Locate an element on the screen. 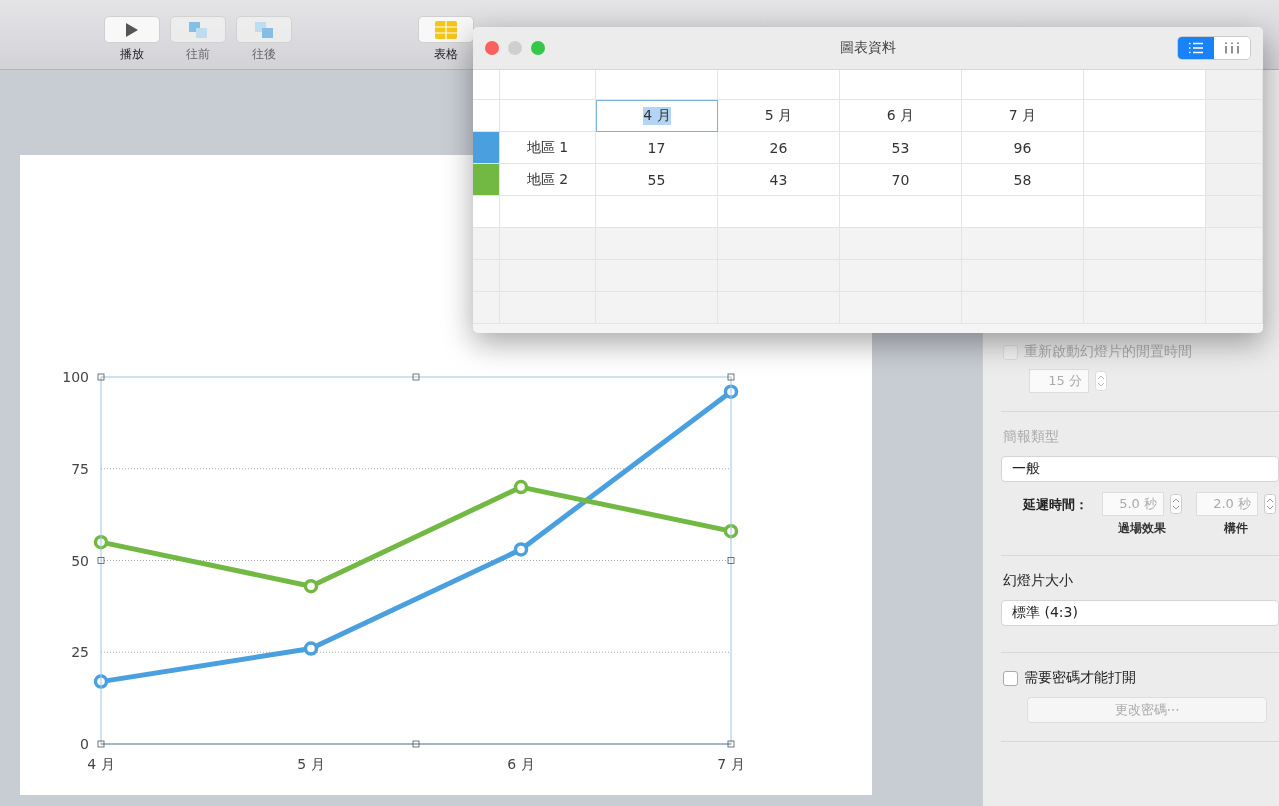 The width and height of the screenshot is (1279, 806). axis-label: 0 is located at coordinates (84, 744).